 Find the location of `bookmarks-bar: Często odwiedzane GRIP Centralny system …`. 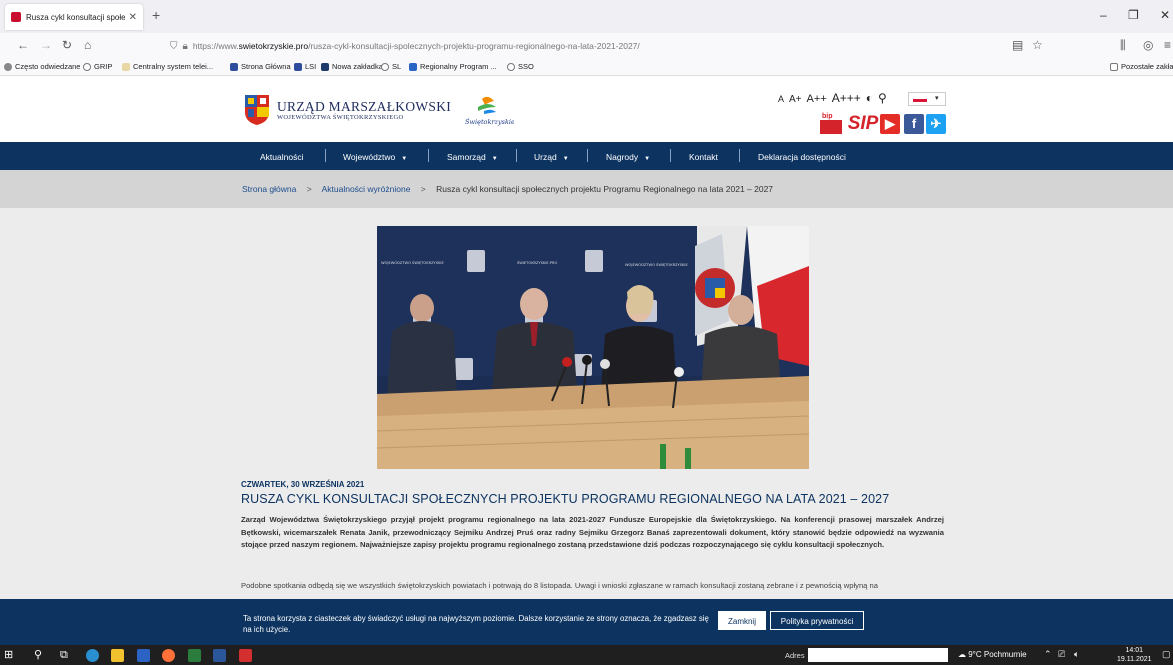

bookmarks-bar: Często odwiedzane GRIP Centralny system … is located at coordinates (586, 67).